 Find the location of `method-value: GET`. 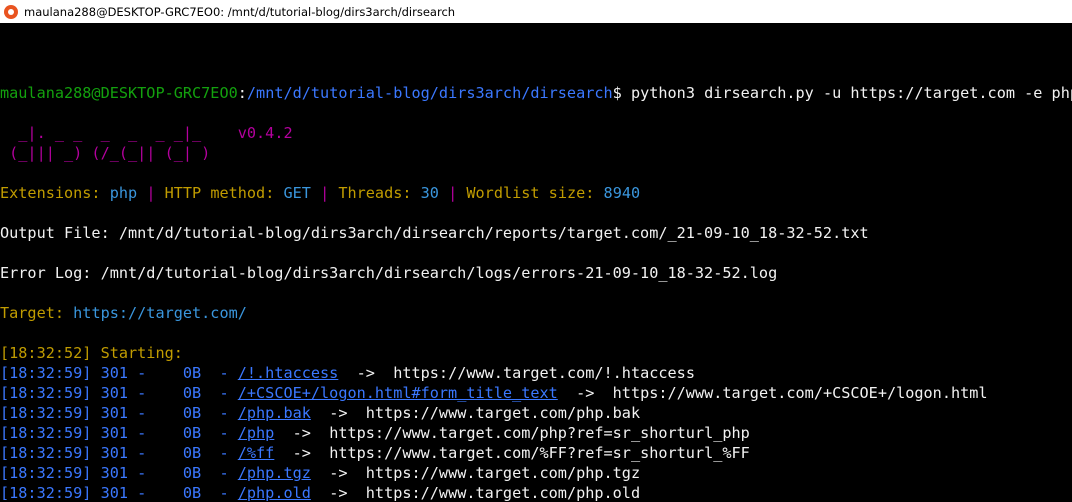

method-value: GET is located at coordinates (297, 193).